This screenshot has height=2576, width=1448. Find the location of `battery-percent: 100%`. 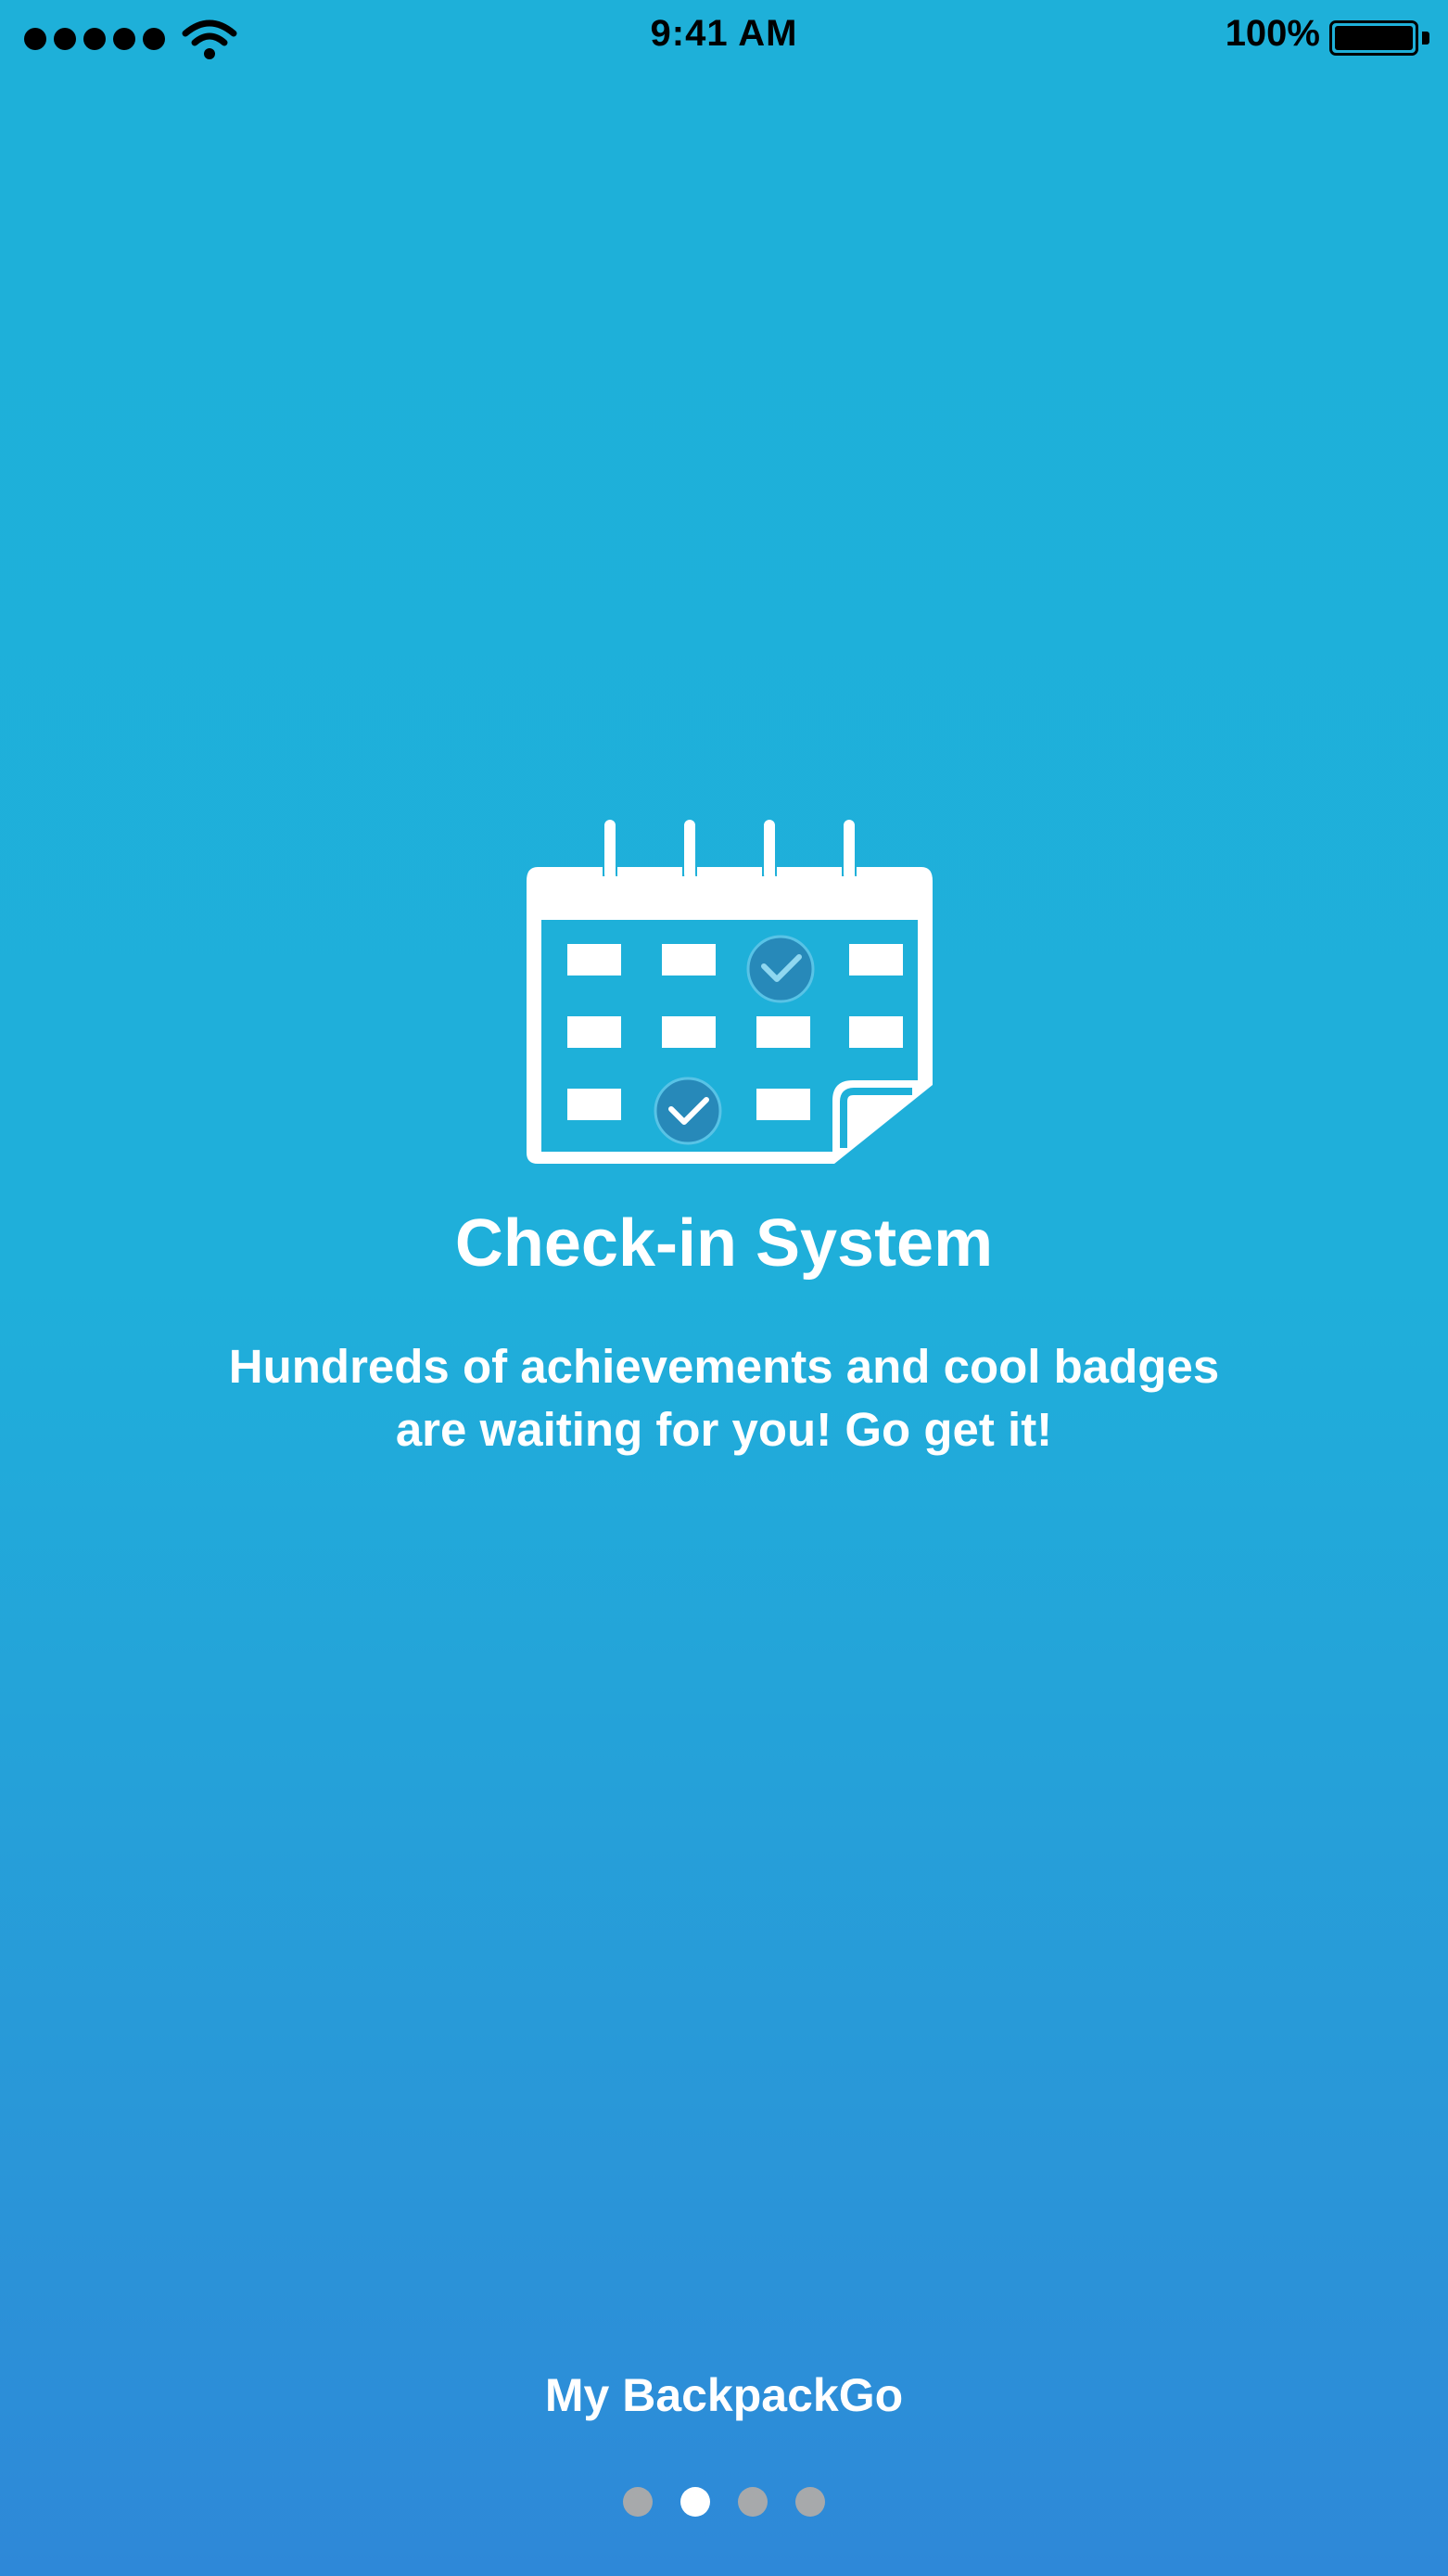

battery-percent: 100% is located at coordinates (1273, 33).